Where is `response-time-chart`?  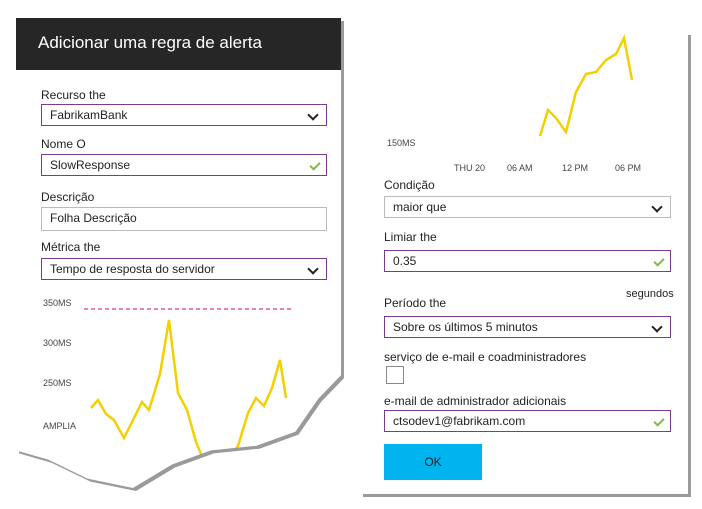
response-time-chart is located at coordinates (189, 388).